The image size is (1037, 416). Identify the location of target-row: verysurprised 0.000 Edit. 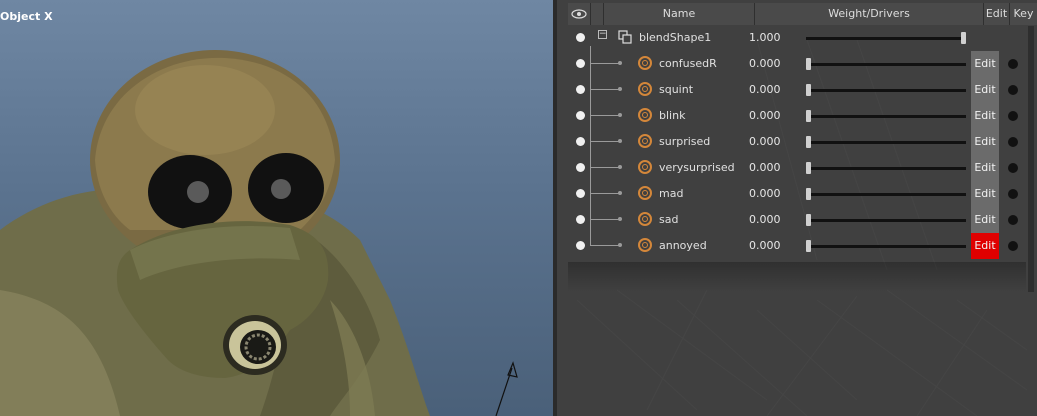
(797, 168).